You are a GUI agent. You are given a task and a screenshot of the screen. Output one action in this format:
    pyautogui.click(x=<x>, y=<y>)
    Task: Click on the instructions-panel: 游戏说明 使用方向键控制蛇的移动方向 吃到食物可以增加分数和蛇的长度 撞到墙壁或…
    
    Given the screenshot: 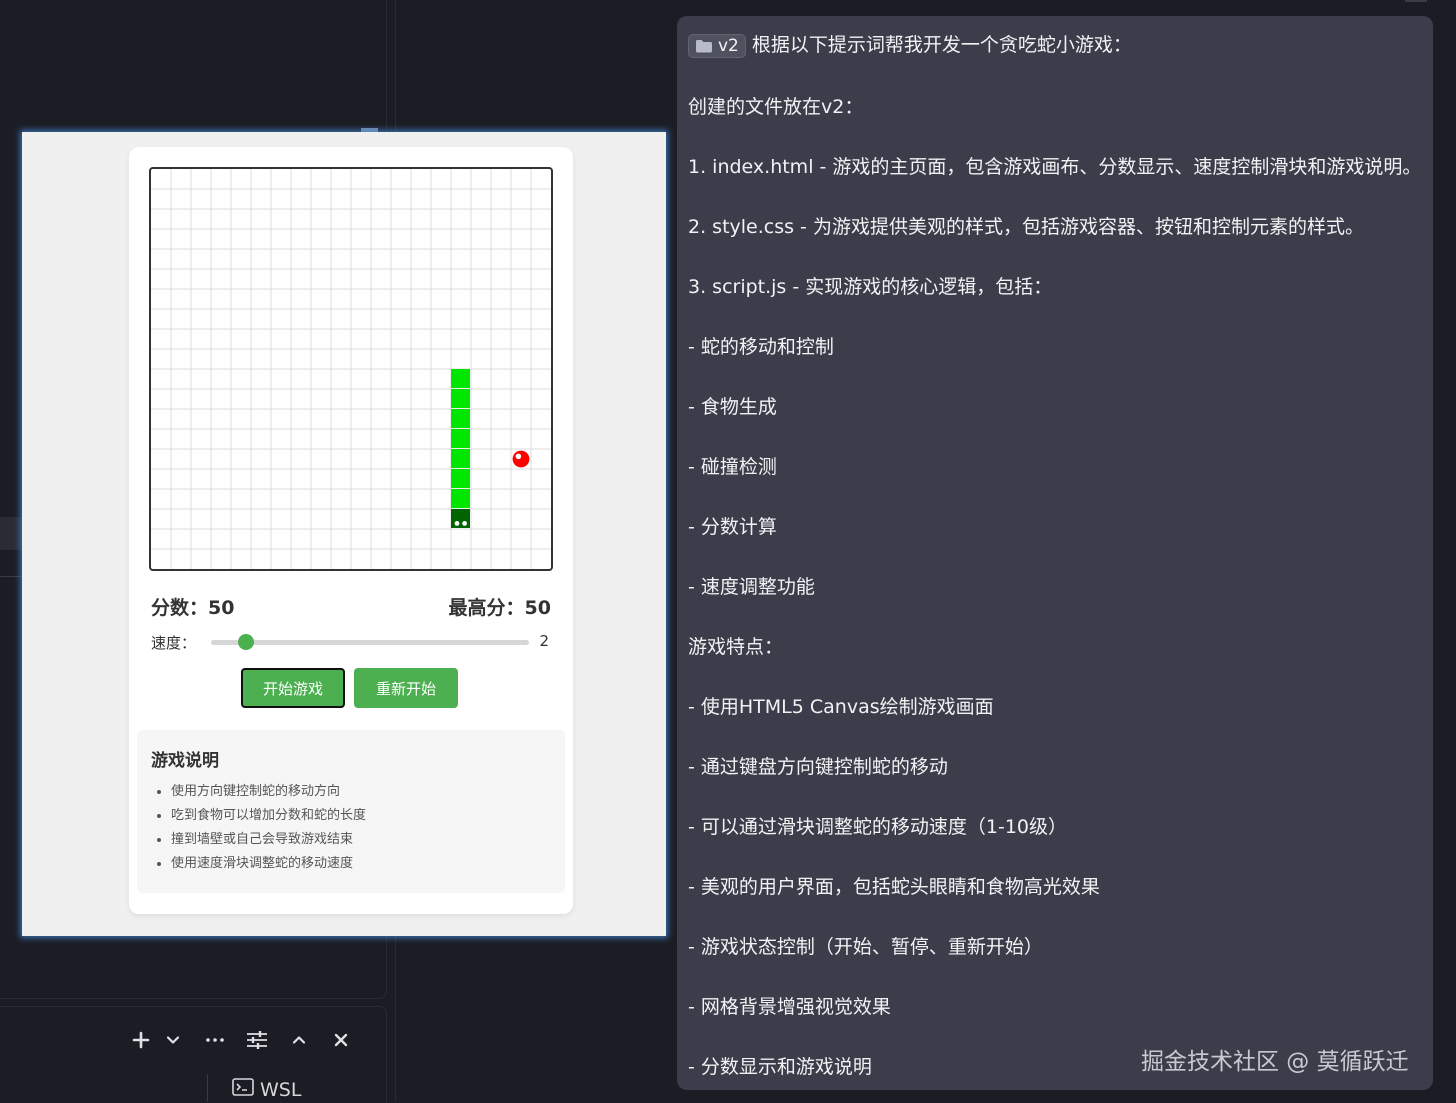 What is the action you would take?
    pyautogui.click(x=351, y=811)
    